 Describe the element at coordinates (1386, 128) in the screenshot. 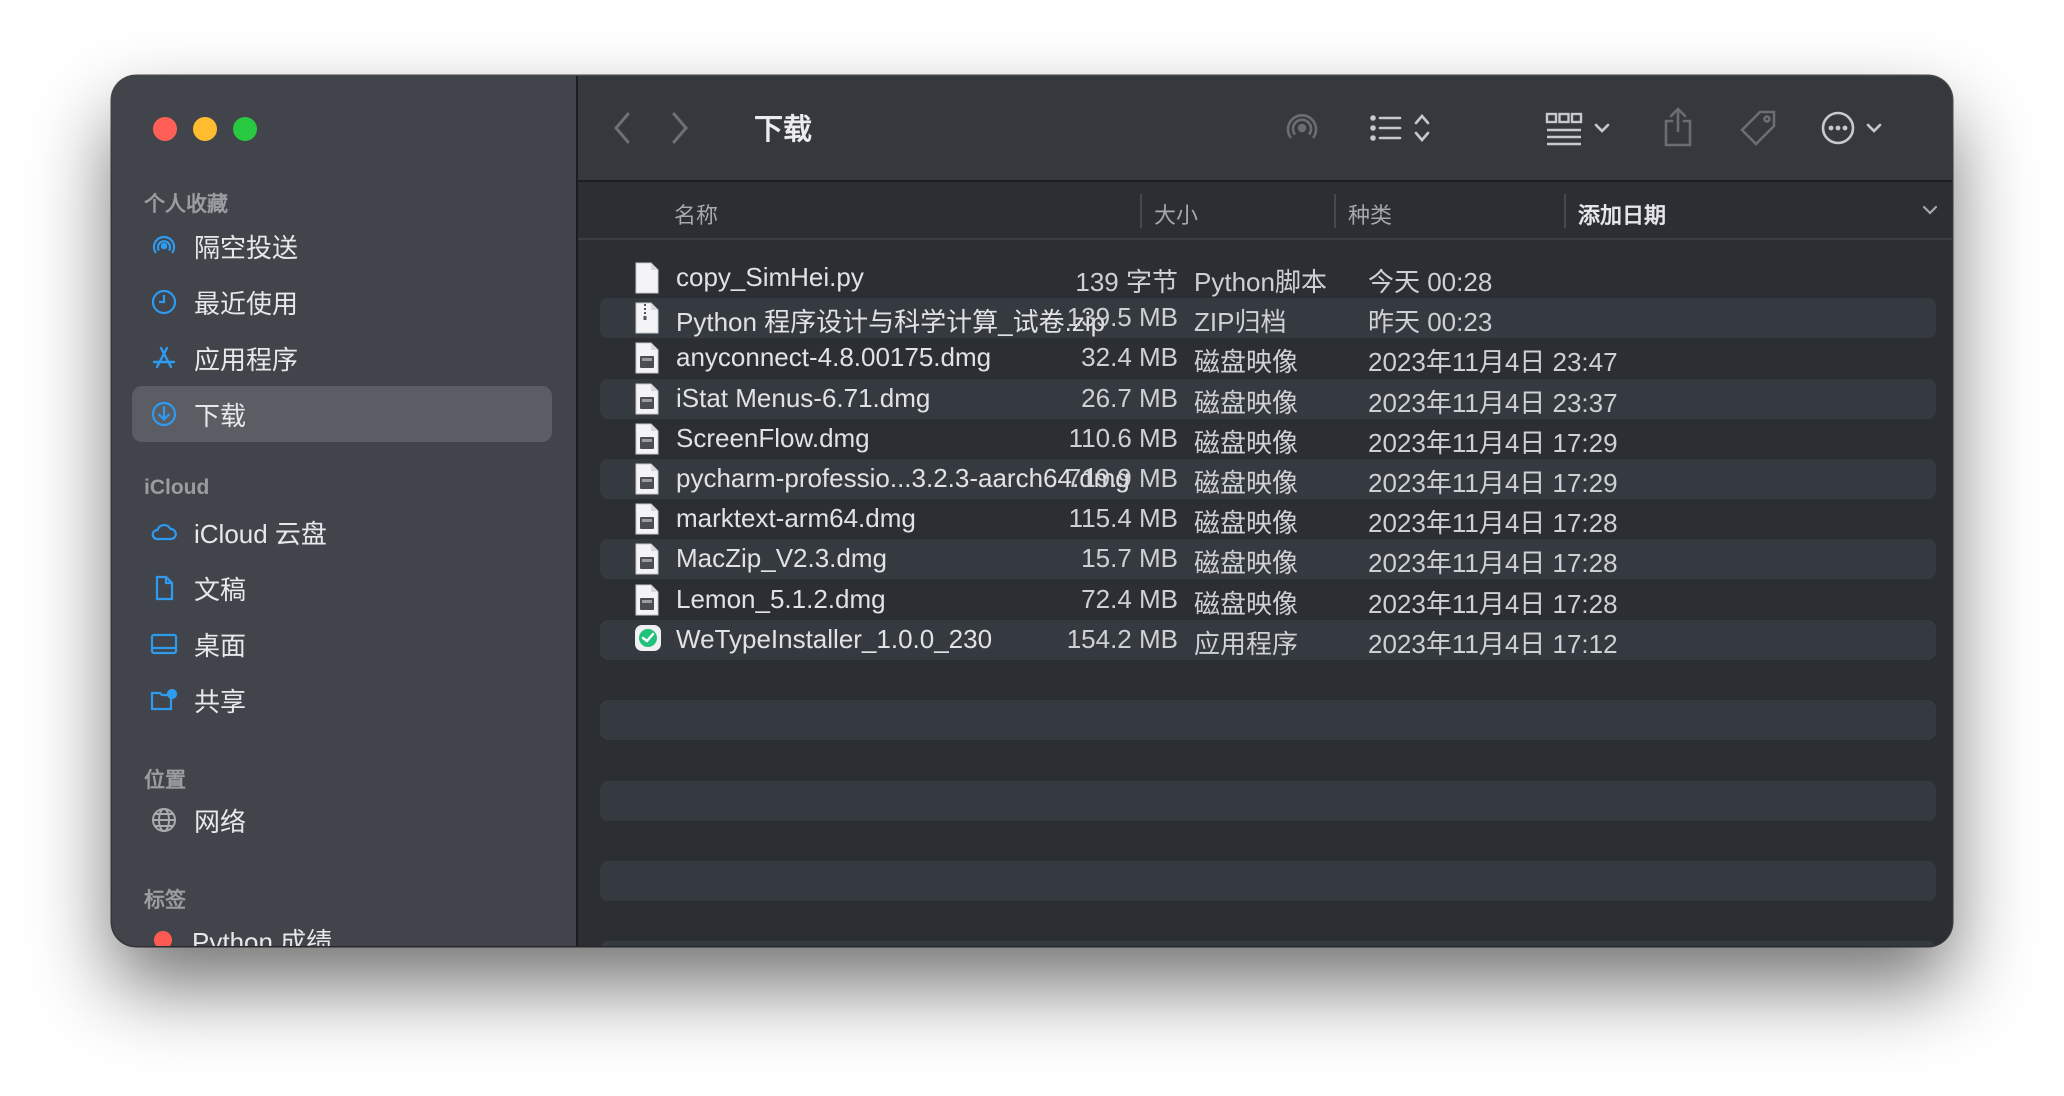

I see `list-view-icon` at that location.